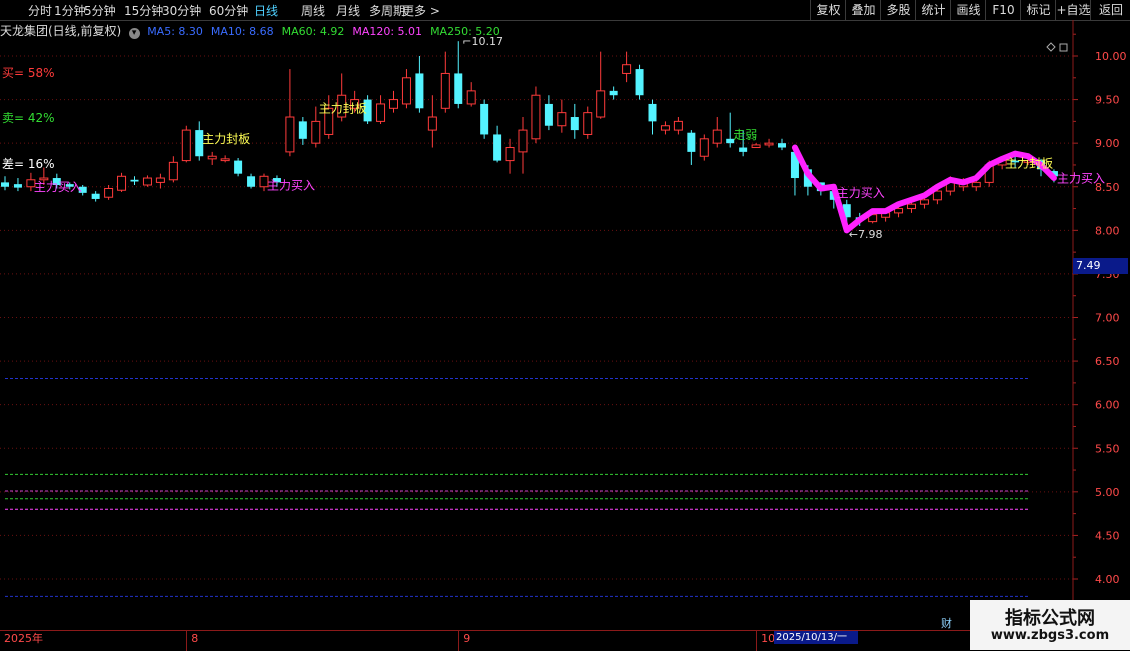  I want to click on signal-label-5: 主力买入, so click(861, 193).